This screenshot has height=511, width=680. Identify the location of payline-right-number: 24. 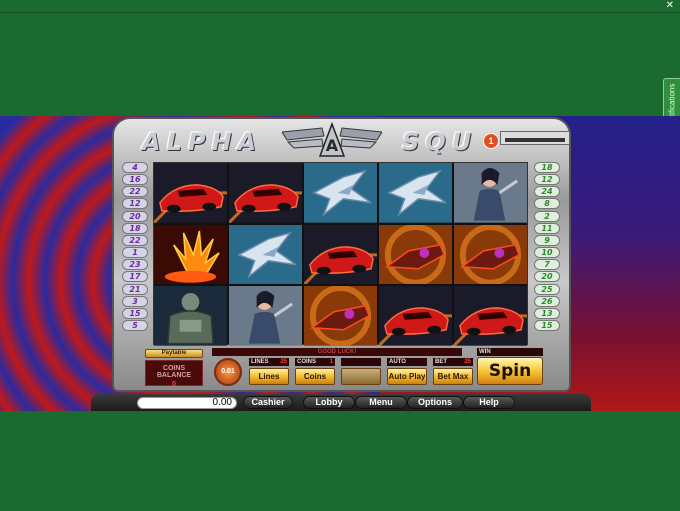
(547, 192).